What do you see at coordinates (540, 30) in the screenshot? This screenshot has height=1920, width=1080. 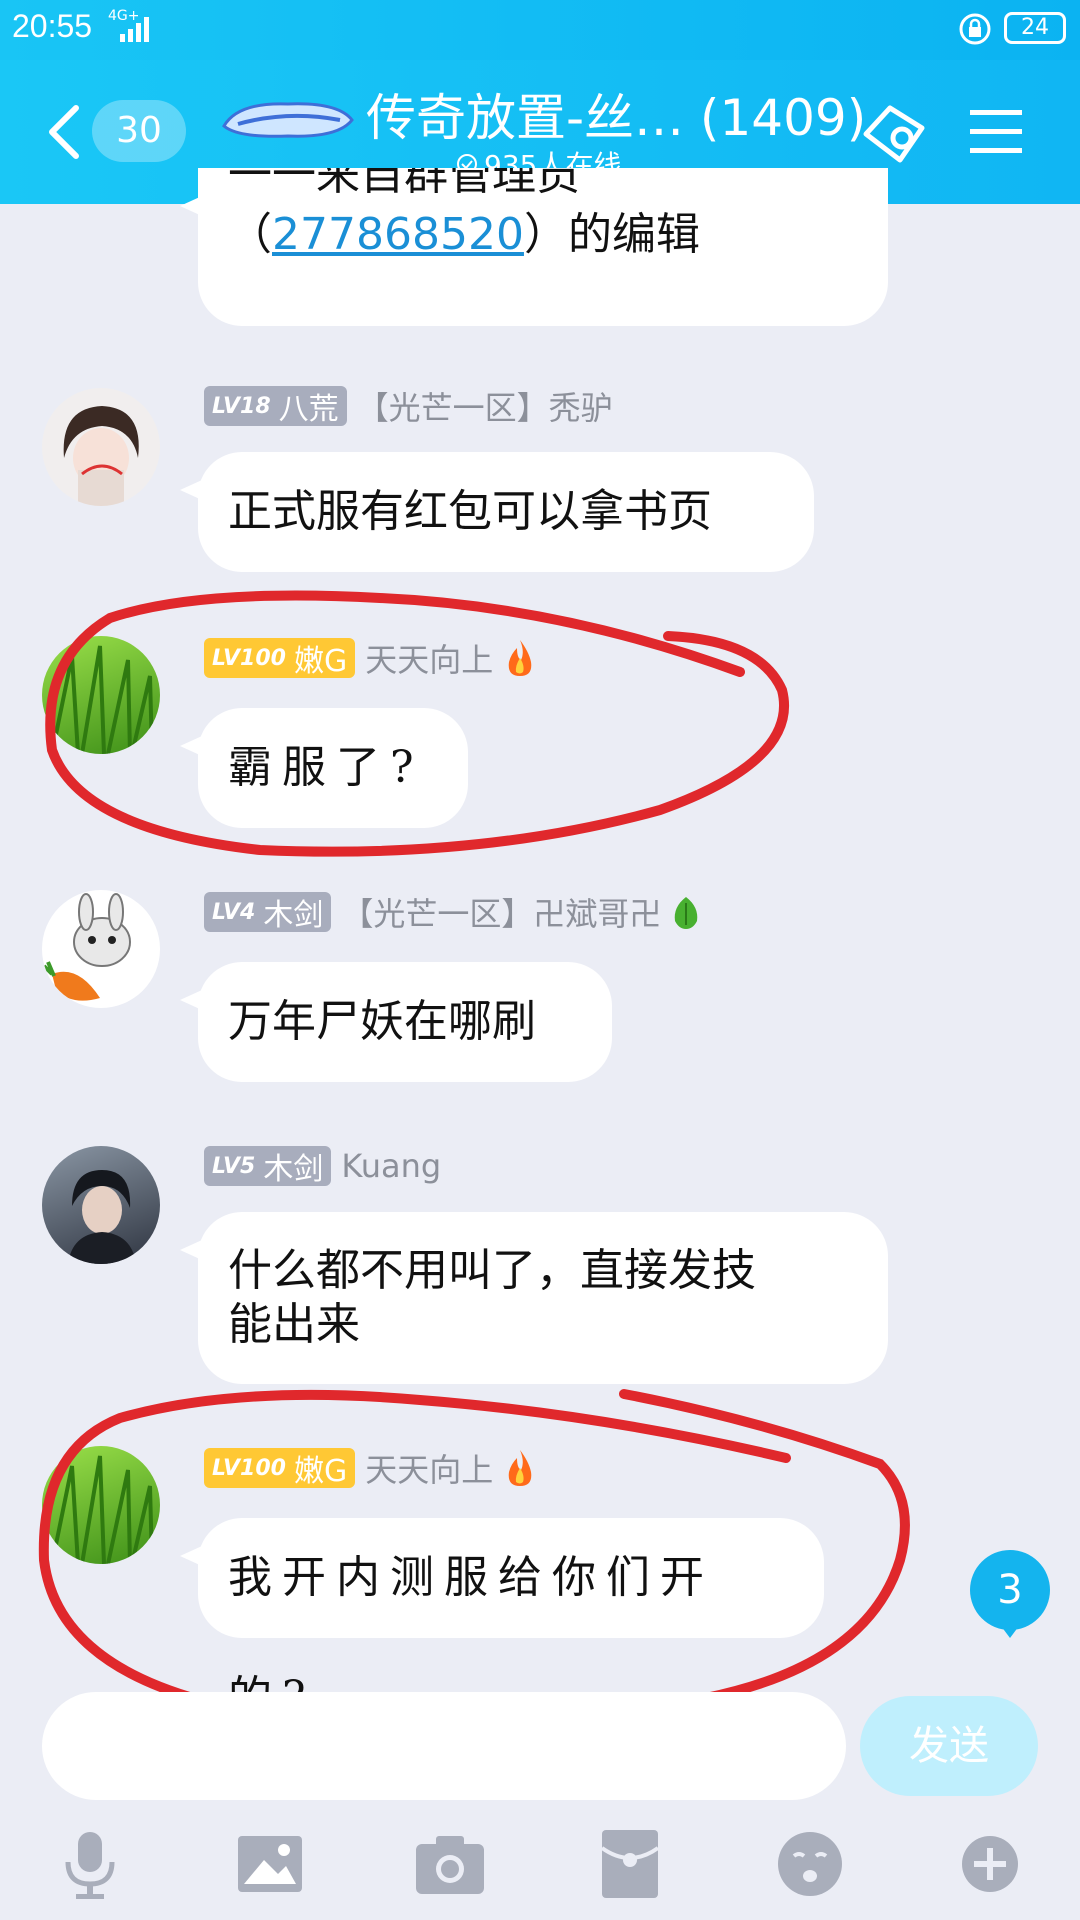 I see `status-bar: 20:55 4G+ 24` at bounding box center [540, 30].